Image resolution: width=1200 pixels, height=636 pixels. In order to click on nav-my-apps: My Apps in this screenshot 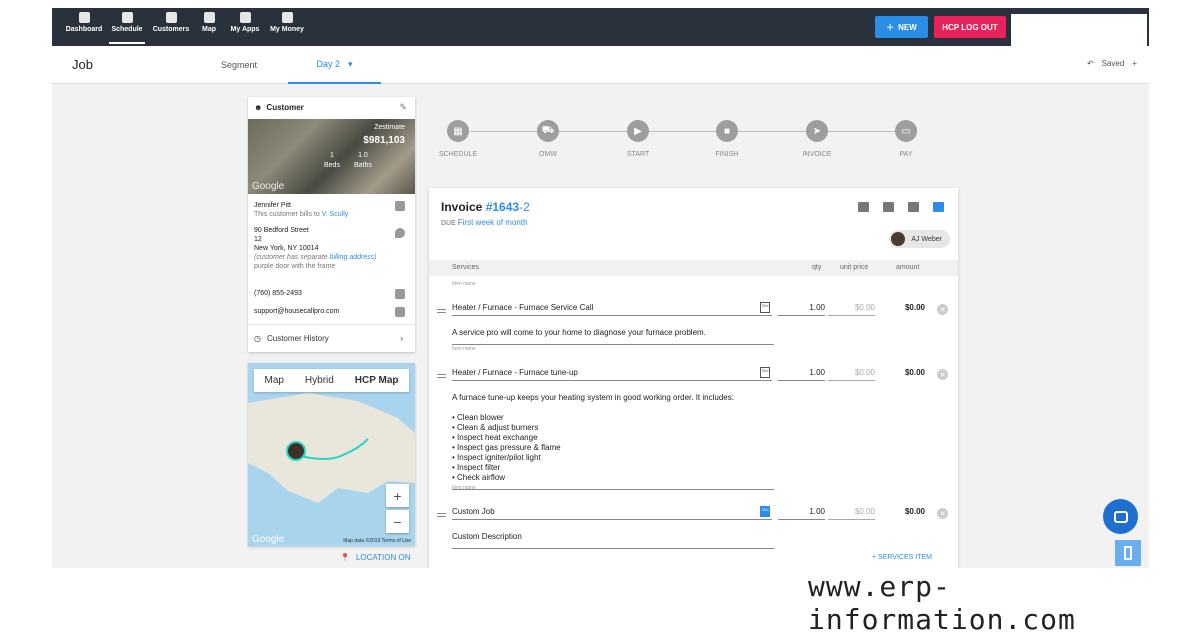, I will do `click(245, 22)`.